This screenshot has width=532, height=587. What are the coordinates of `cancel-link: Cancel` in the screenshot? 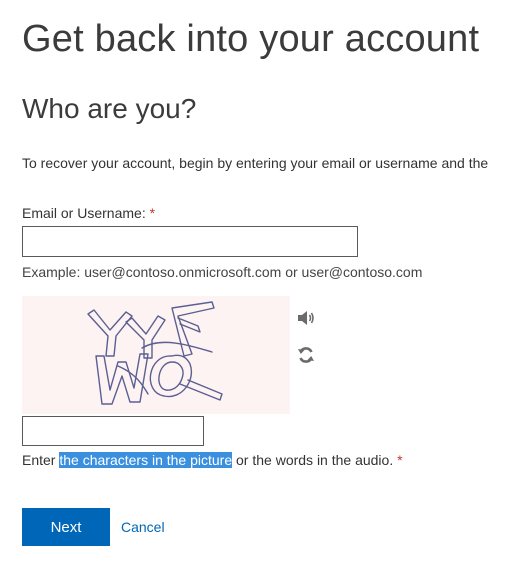 It's located at (143, 527).